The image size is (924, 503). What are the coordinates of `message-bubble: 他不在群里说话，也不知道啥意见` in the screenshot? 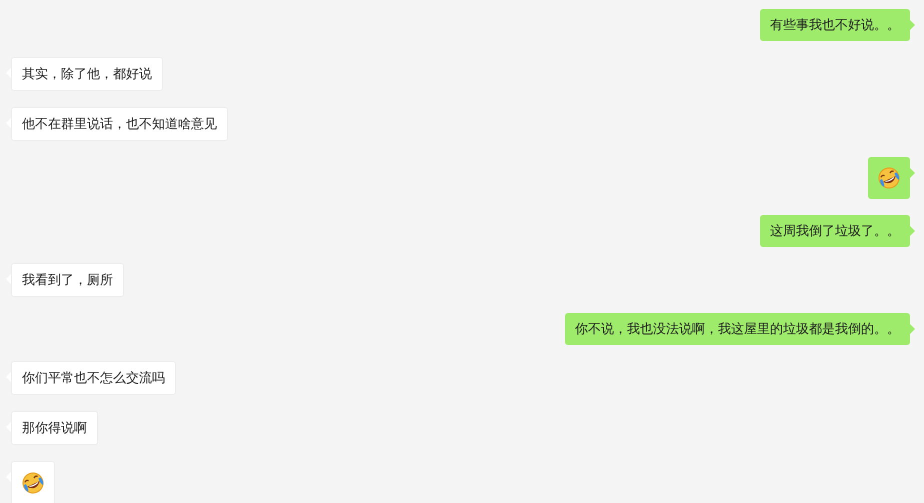 It's located at (119, 124).